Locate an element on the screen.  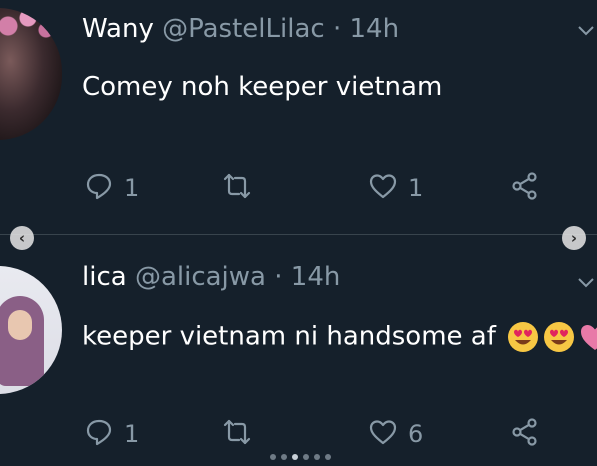
like-button: 1 is located at coordinates (395, 188).